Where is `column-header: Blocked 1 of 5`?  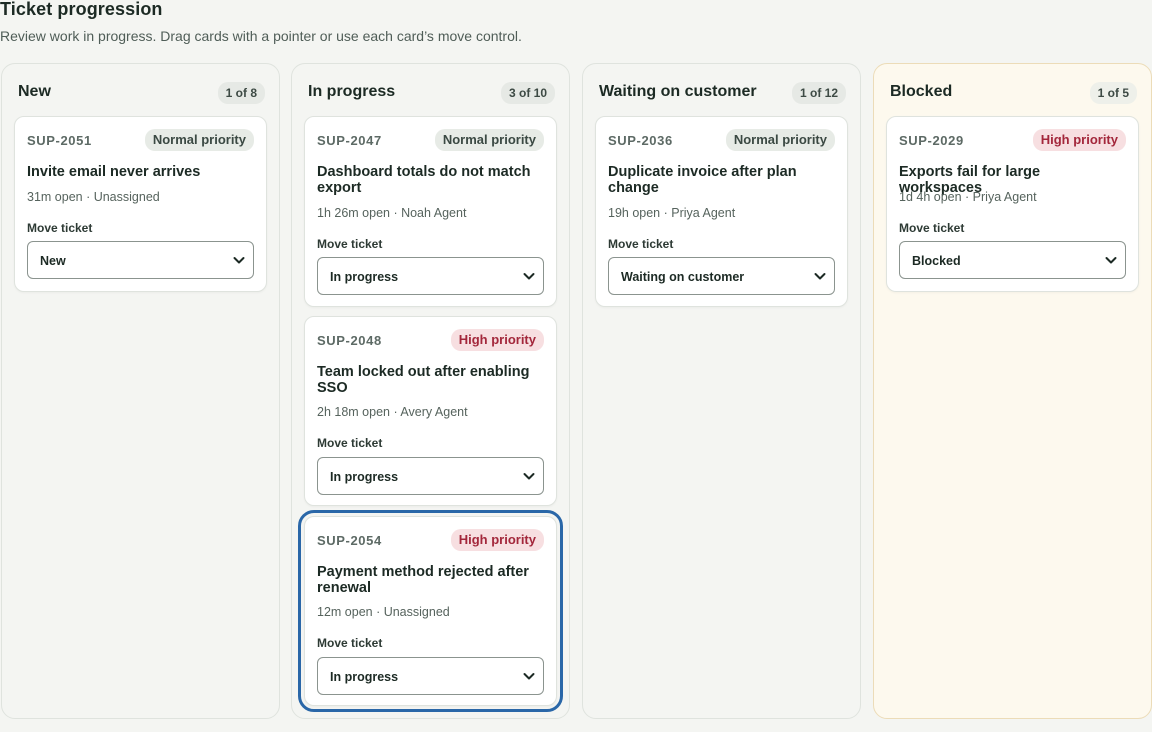 column-header: Blocked 1 of 5 is located at coordinates (1013, 93).